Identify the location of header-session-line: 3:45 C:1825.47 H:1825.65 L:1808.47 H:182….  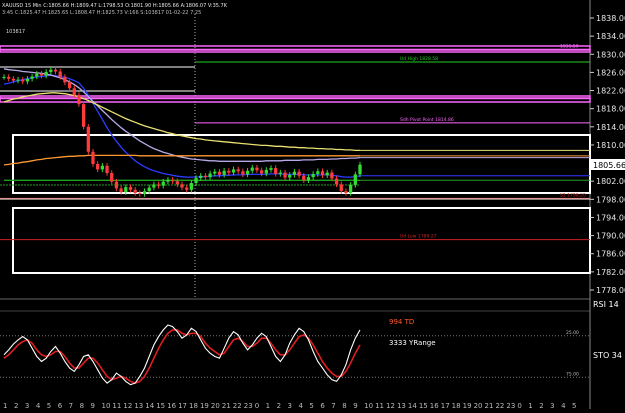
(101, 13).